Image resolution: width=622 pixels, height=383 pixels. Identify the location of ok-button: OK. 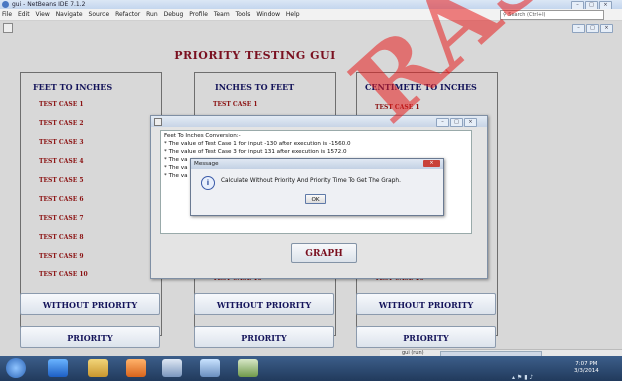
(315, 199).